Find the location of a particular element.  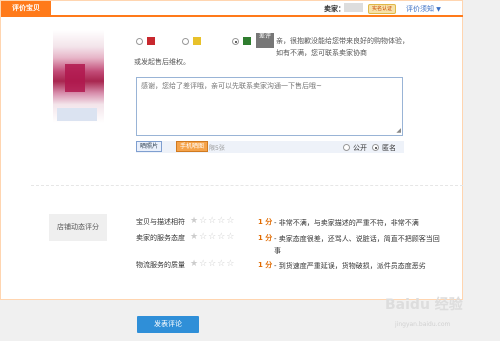

mid-face-icon is located at coordinates (197, 41).